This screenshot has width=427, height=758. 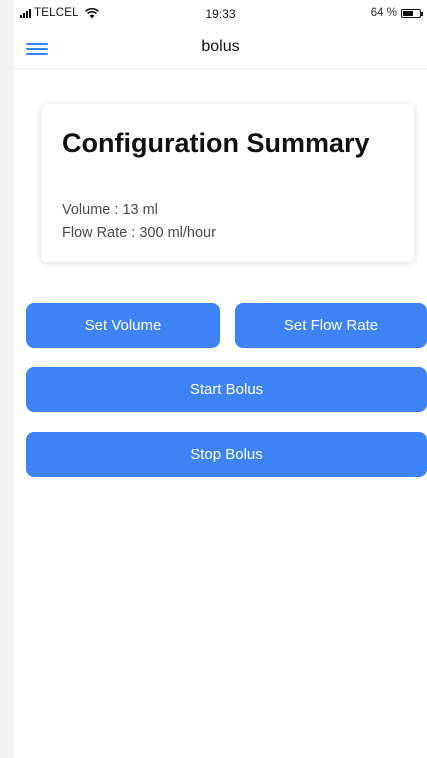 I want to click on status-bar: TELCEL 19:33 64 %, so click(x=220, y=14).